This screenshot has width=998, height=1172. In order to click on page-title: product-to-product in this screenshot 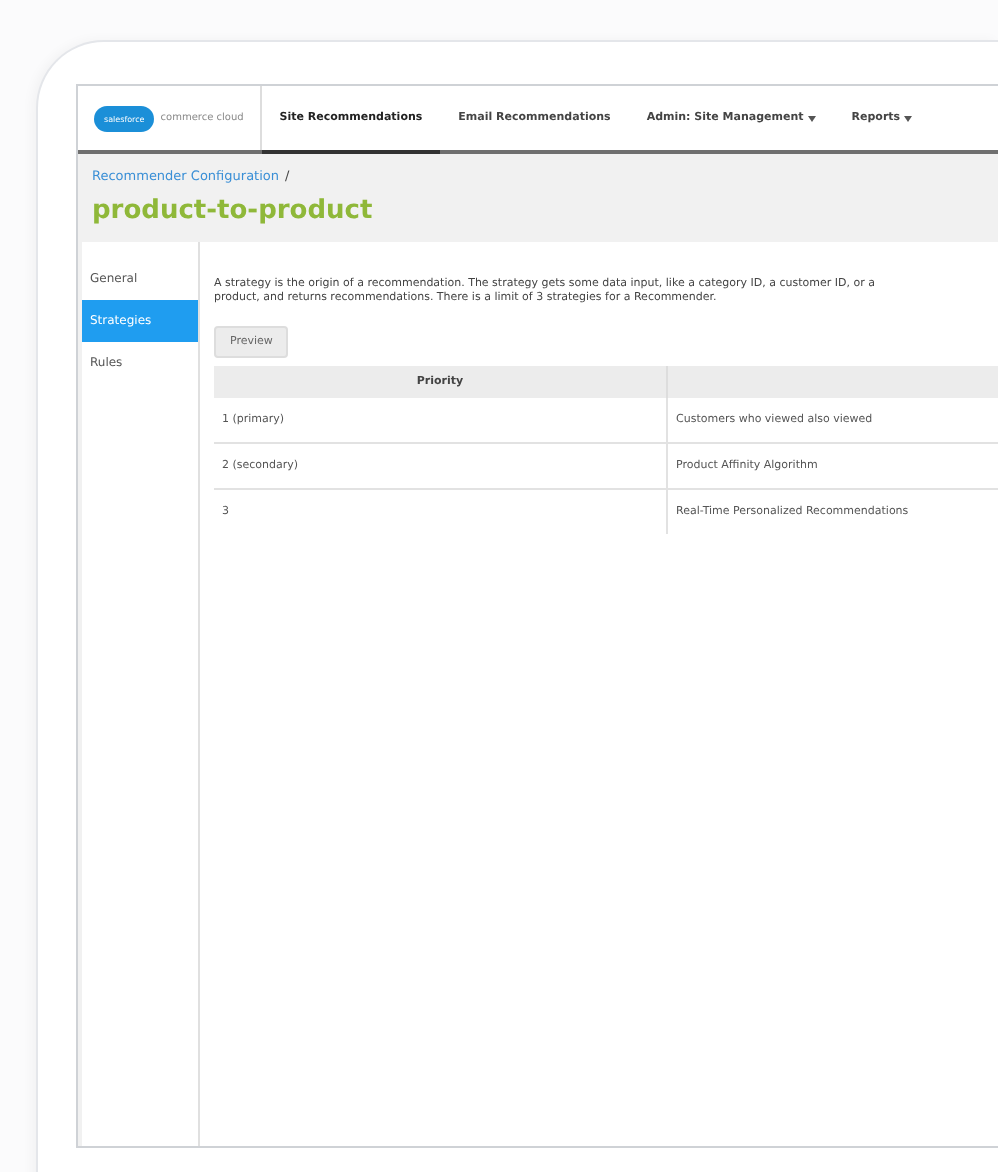, I will do `click(233, 211)`.